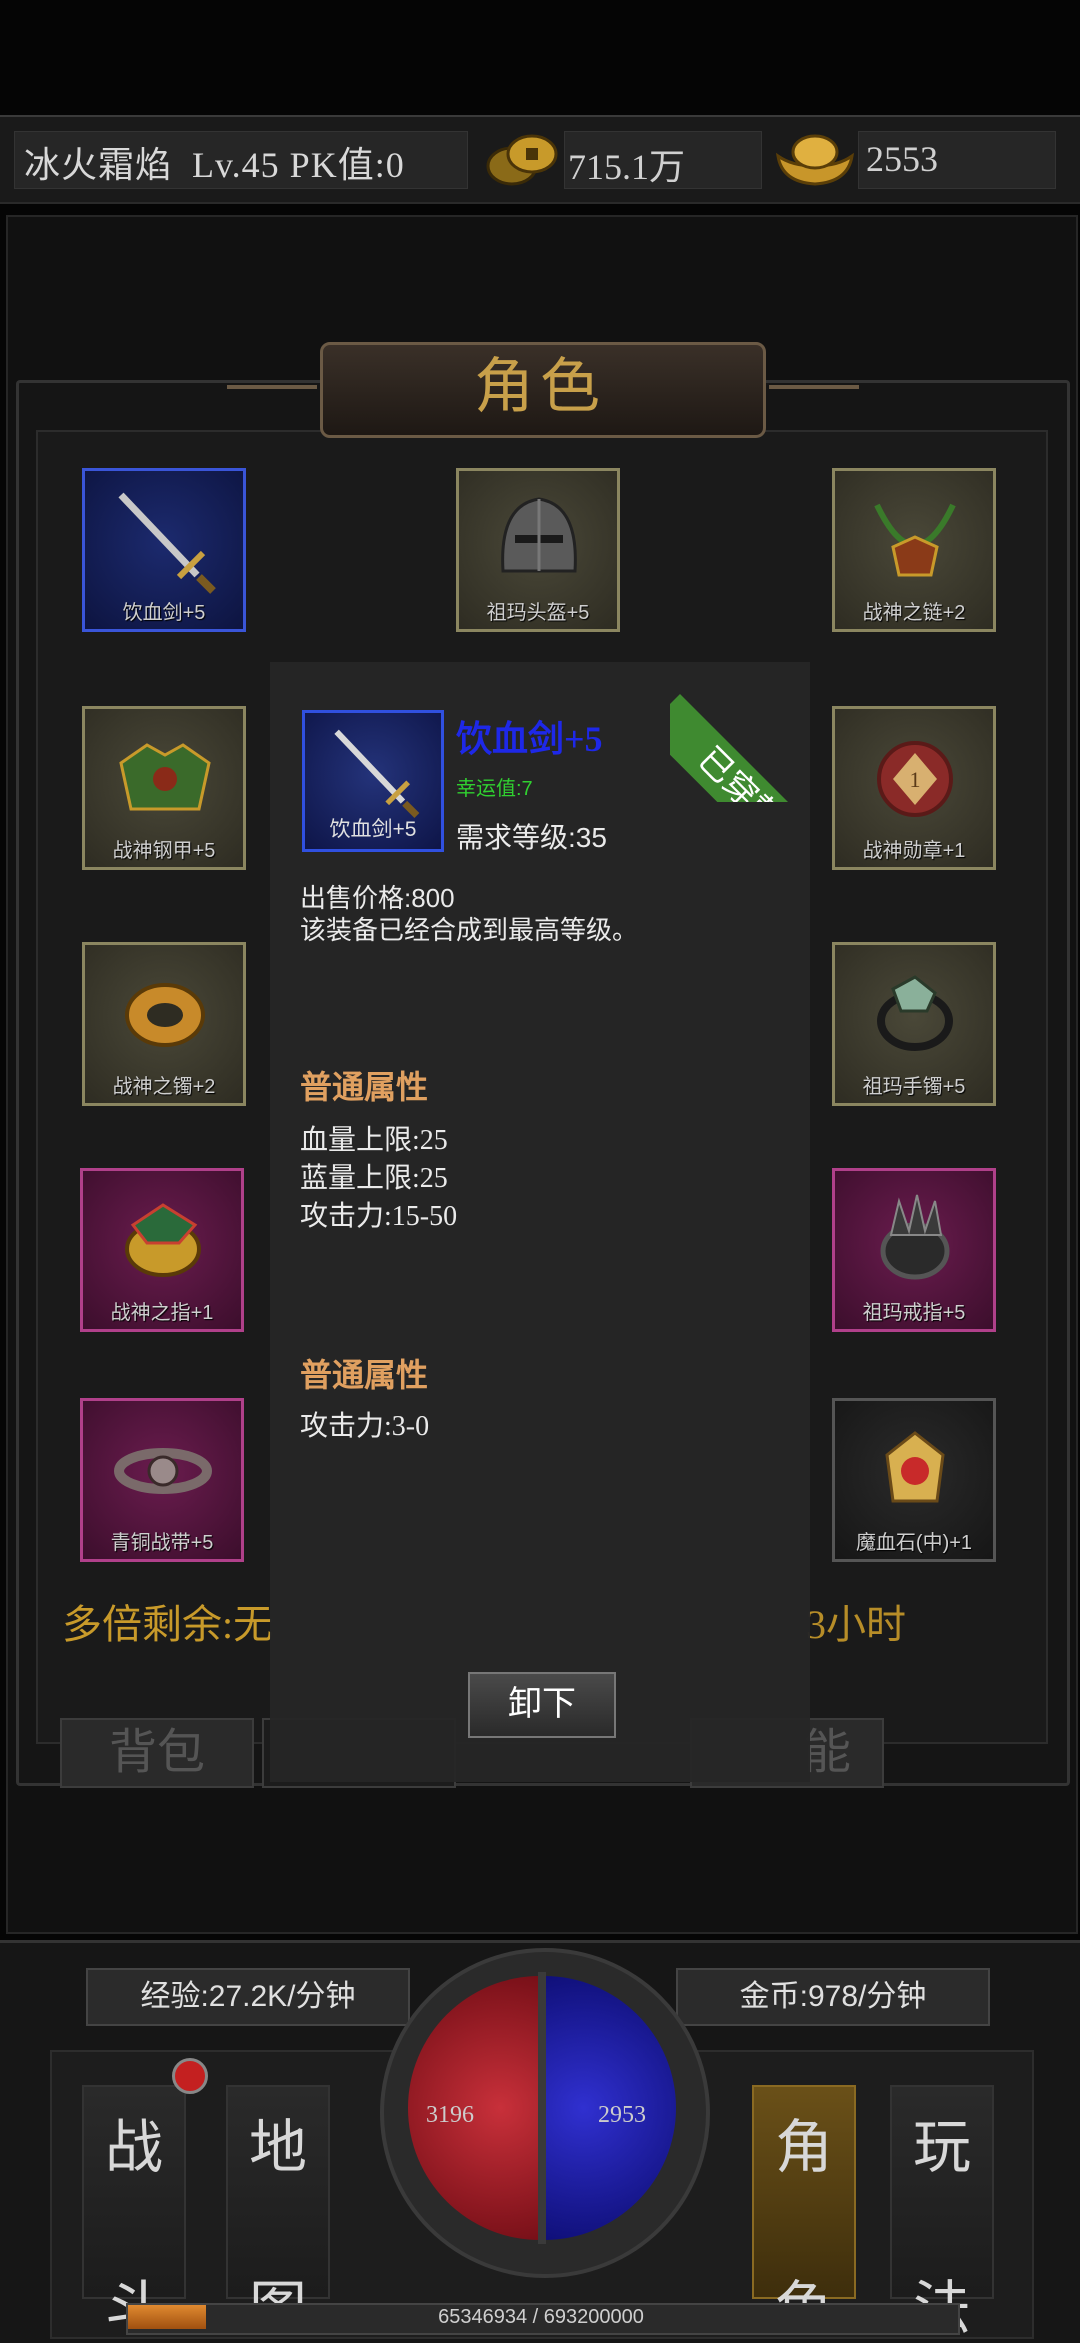 The image size is (1080, 2343). Describe the element at coordinates (529, 739) in the screenshot. I see `item-name: 饮血剑+5` at that location.